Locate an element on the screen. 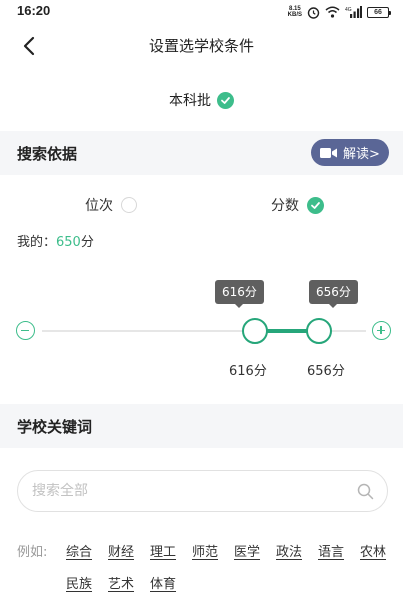  search-box is located at coordinates (202, 491).